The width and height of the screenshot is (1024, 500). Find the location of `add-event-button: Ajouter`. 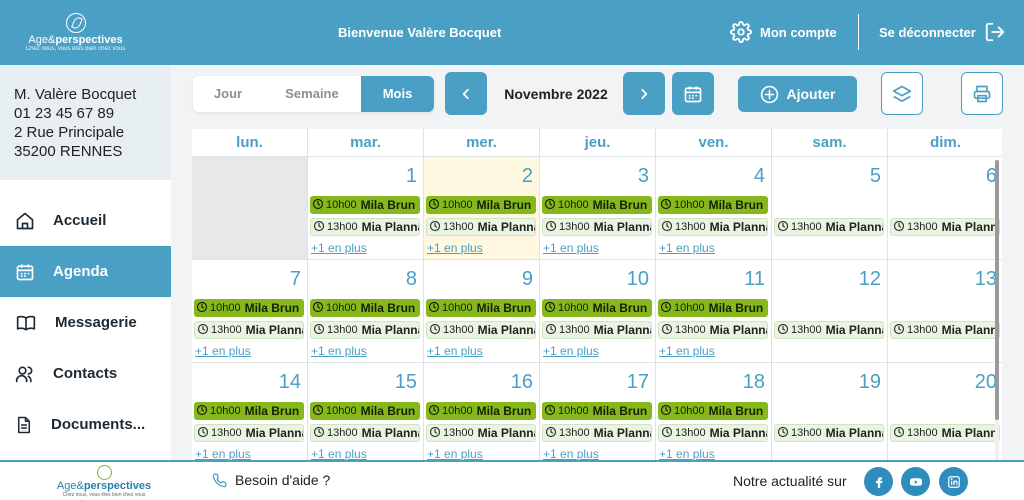

add-event-button: Ajouter is located at coordinates (797, 94).